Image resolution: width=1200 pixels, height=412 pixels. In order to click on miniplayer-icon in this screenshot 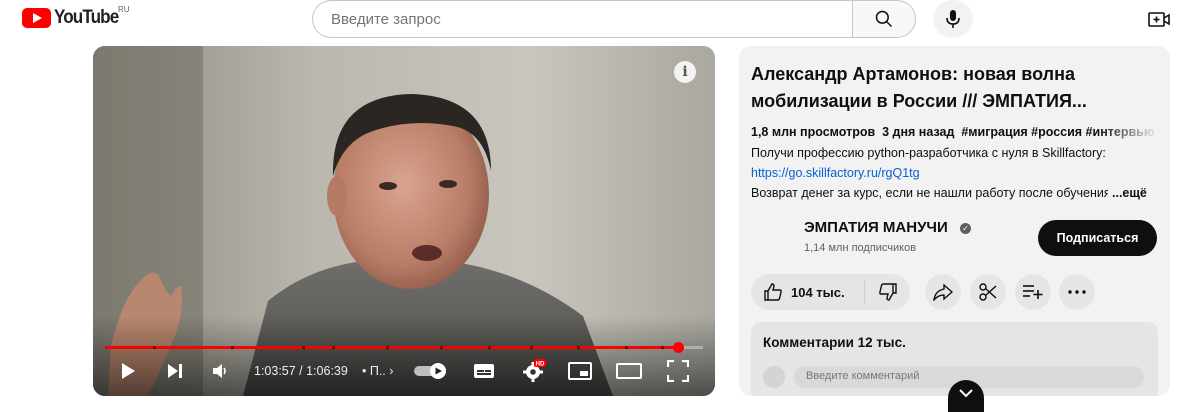, I will do `click(580, 371)`.